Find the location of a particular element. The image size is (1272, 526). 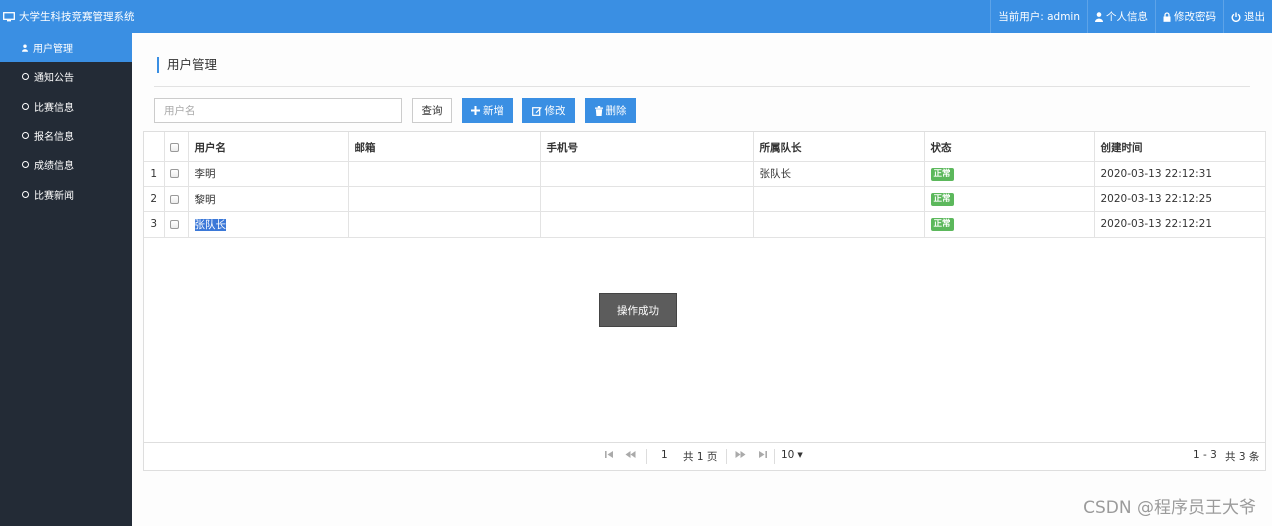

select-all-checkbox is located at coordinates (176, 147).